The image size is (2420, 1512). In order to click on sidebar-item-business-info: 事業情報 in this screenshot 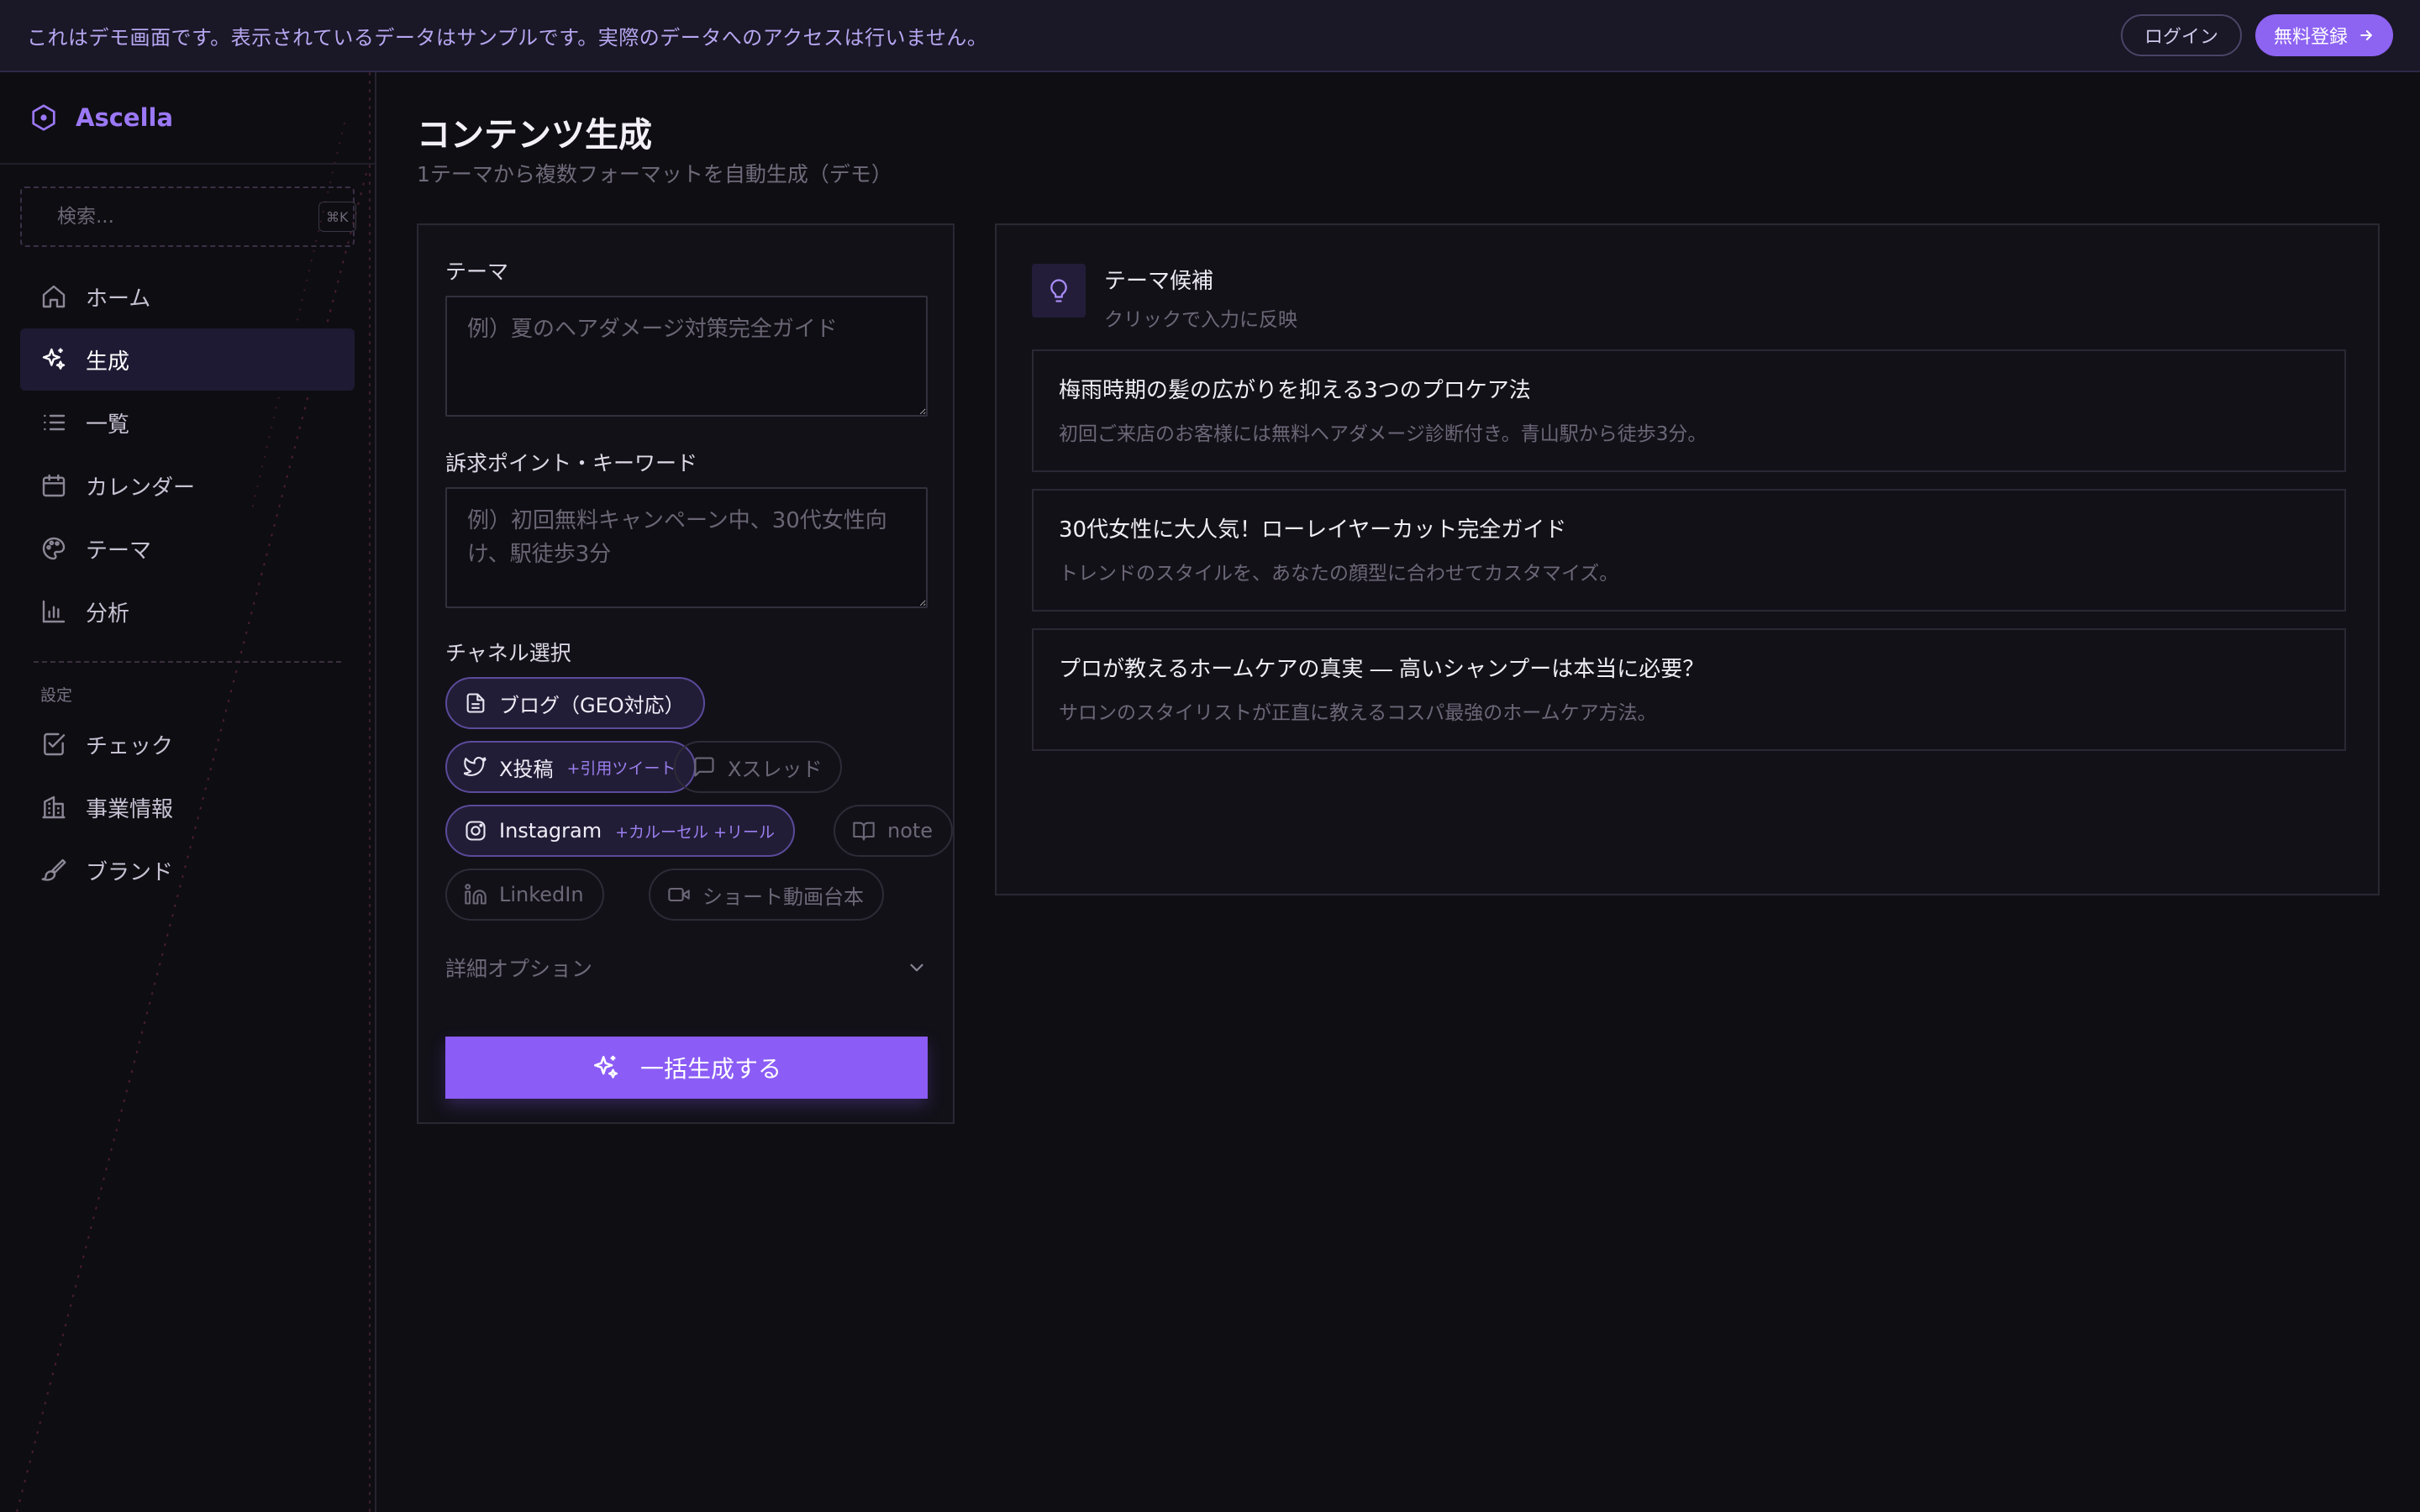, I will do `click(187, 807)`.